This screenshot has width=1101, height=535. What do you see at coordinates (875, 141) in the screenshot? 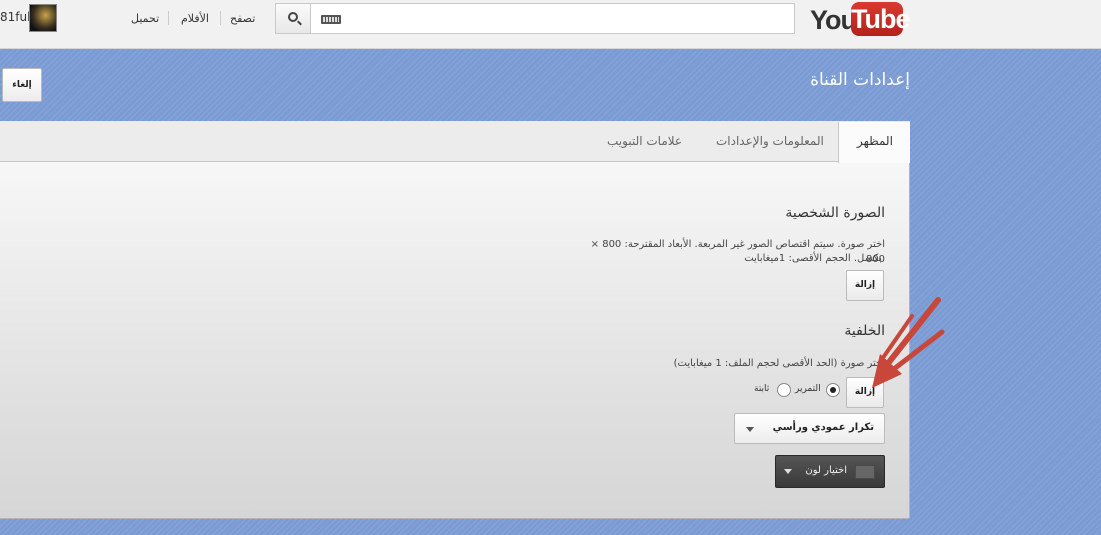
I see `tab-appearance-label: المظهر` at bounding box center [875, 141].